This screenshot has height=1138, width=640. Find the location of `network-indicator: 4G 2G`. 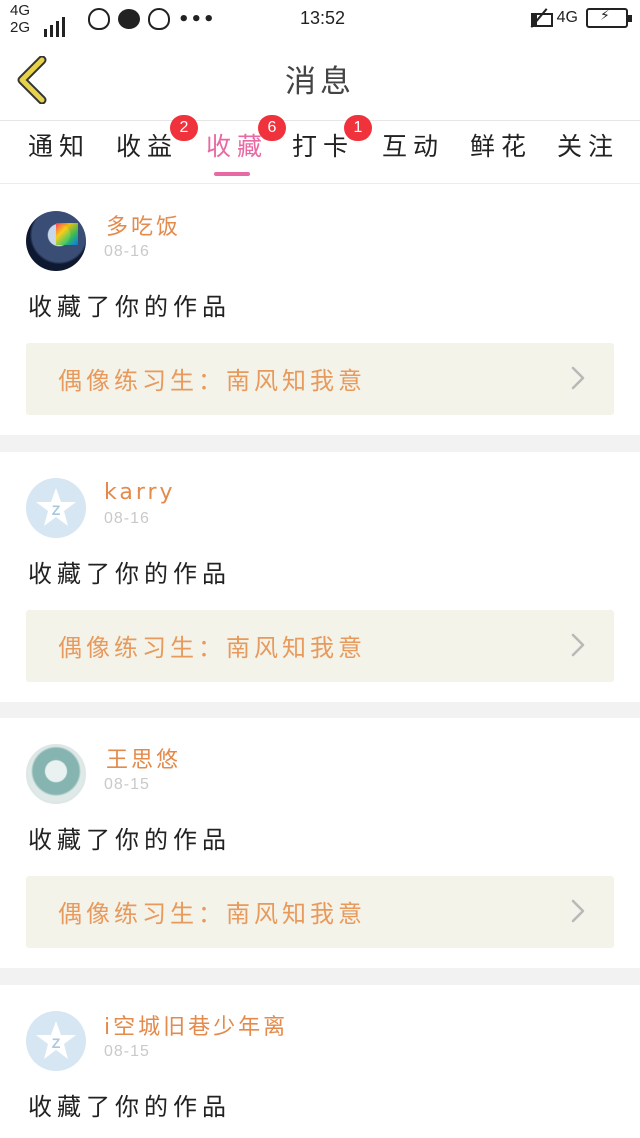

network-indicator: 4G 2G is located at coordinates (20, 19).